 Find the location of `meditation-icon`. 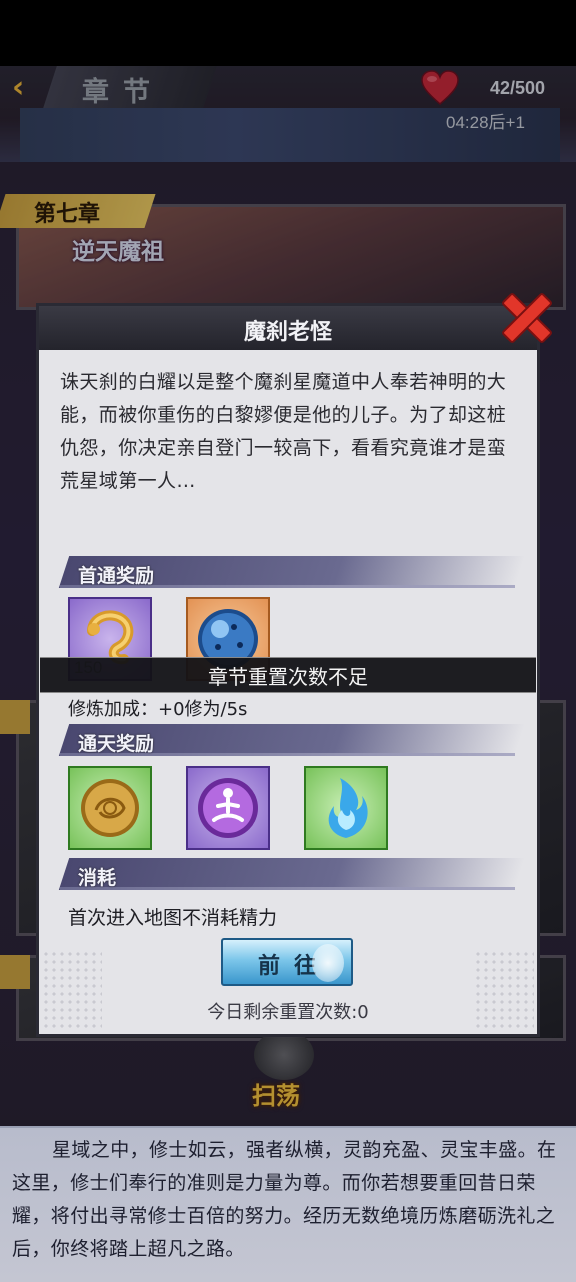

meditation-icon is located at coordinates (228, 808).